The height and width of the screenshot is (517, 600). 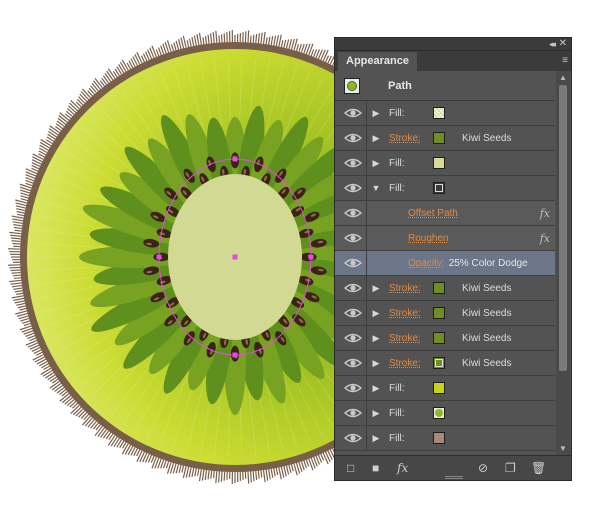 I want to click on opacity-value: 25% Color Dodge, so click(x=488, y=263).